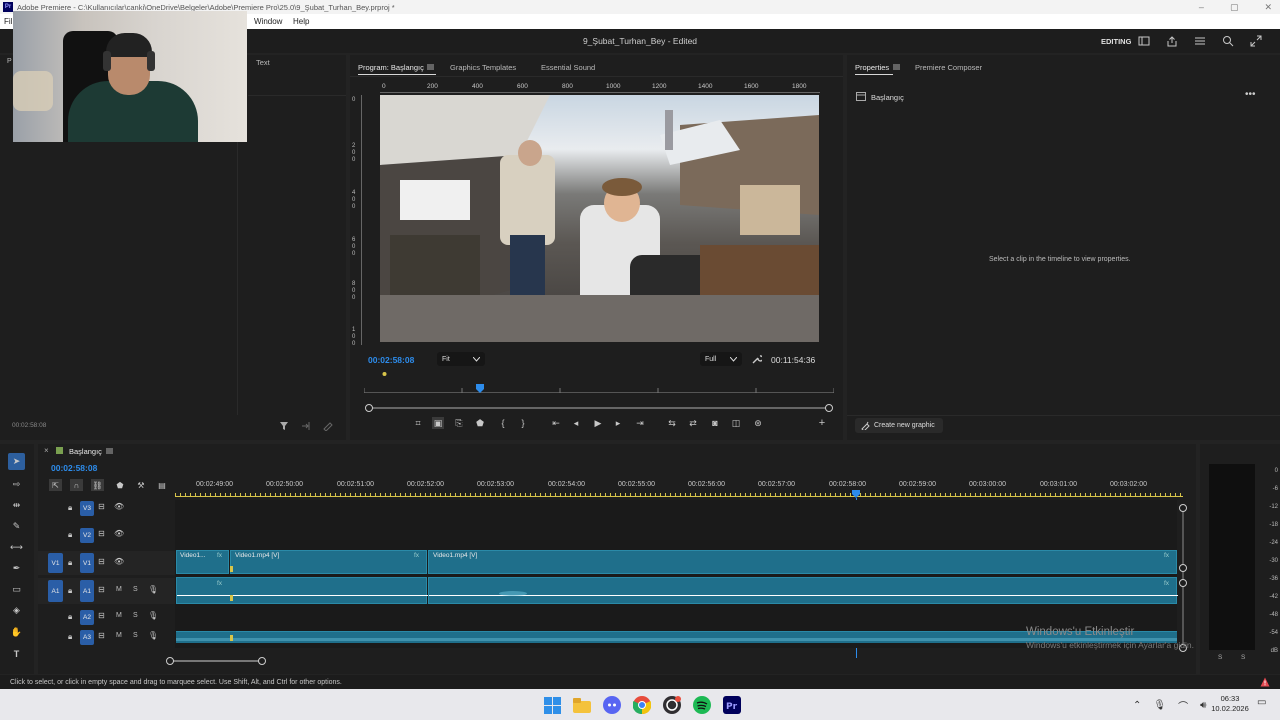  Describe the element at coordinates (568, 67) in the screenshot. I see `tab-essential-sound: Essential Sound` at that location.